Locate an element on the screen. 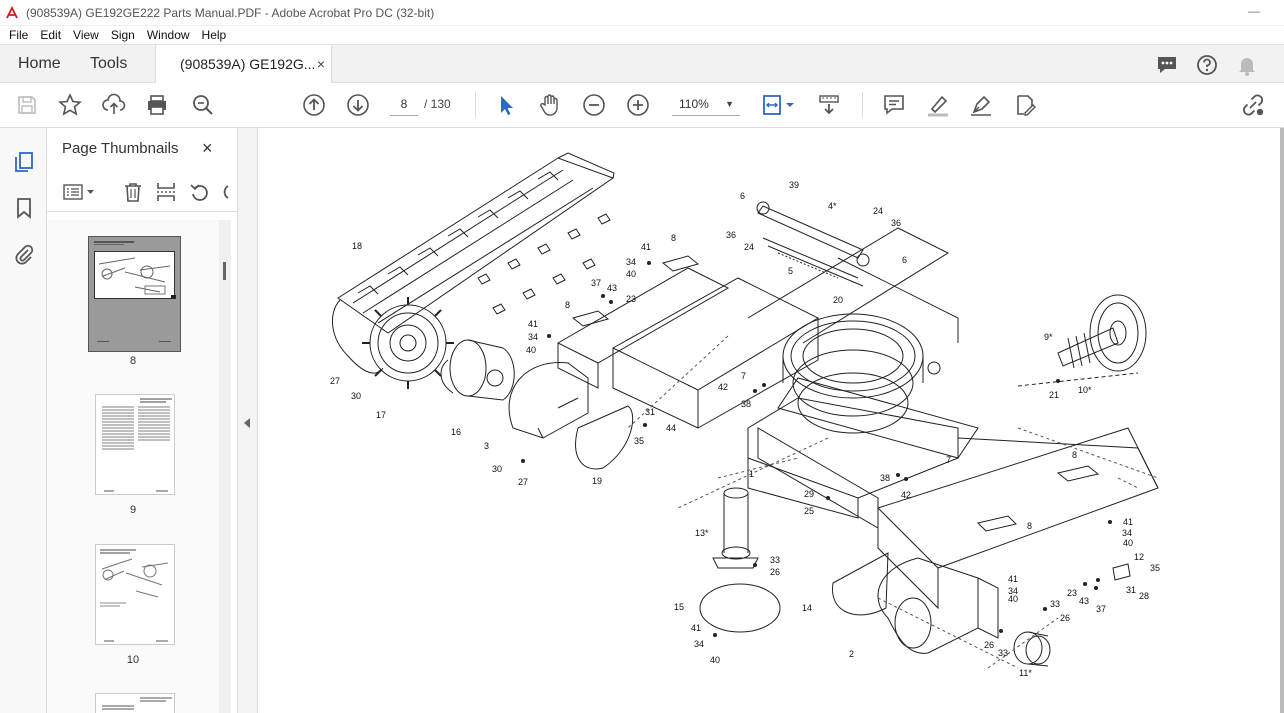 The width and height of the screenshot is (1284, 713). help-icon is located at coordinates (1207, 65).